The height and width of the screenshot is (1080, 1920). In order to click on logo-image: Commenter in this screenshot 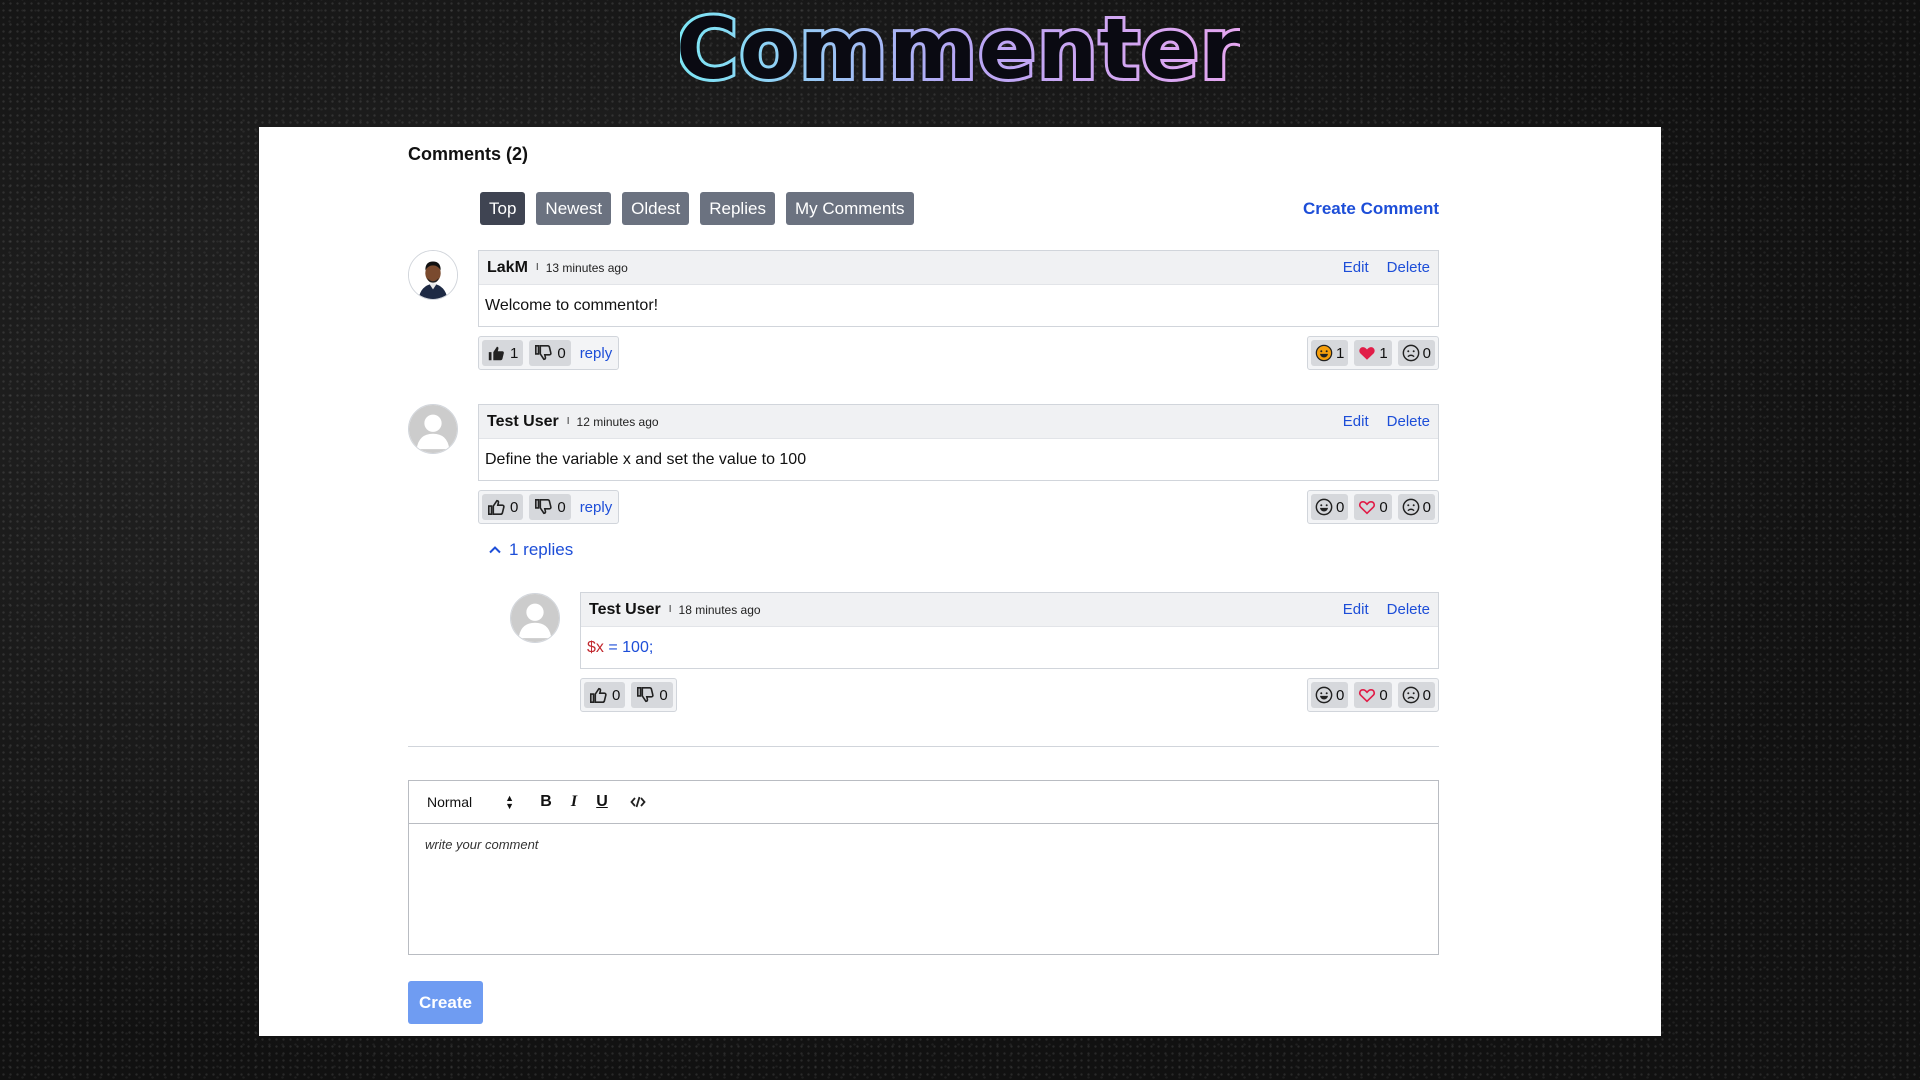, I will do `click(960, 50)`.